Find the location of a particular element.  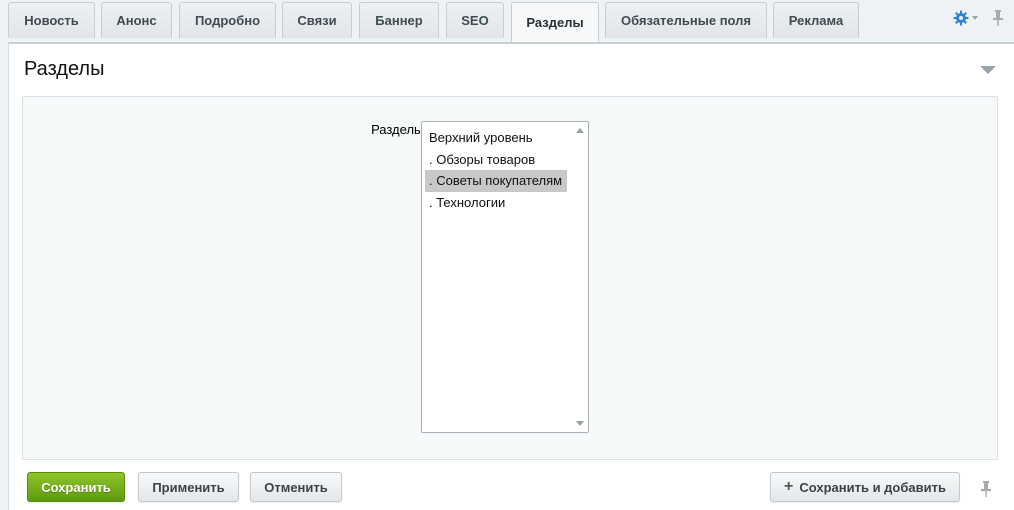

cancel-button: Отменить is located at coordinates (296, 487).